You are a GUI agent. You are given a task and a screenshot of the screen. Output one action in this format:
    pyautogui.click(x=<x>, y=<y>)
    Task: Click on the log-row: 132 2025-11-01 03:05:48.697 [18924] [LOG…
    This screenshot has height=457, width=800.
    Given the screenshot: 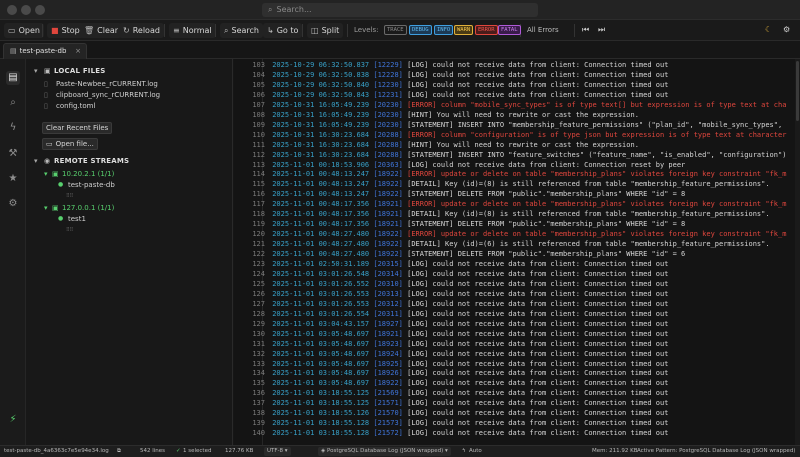 What is the action you would take?
    pyautogui.click(x=451, y=354)
    